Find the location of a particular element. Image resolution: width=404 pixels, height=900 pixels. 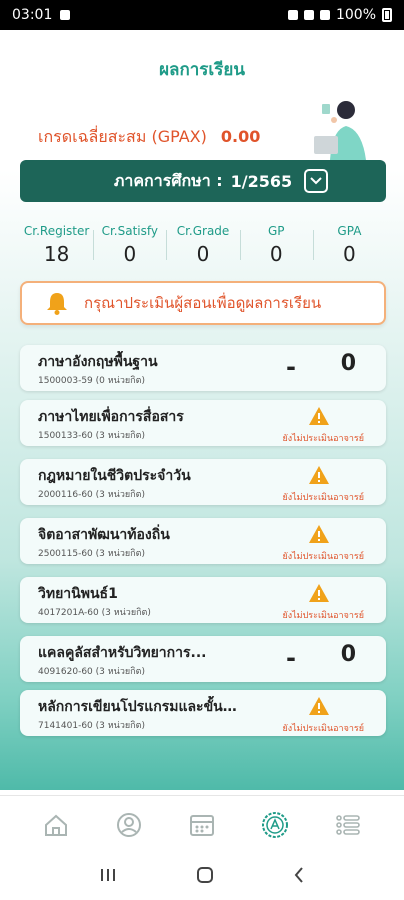

stat-cr-register: Cr.Register 18 is located at coordinates (56, 245).